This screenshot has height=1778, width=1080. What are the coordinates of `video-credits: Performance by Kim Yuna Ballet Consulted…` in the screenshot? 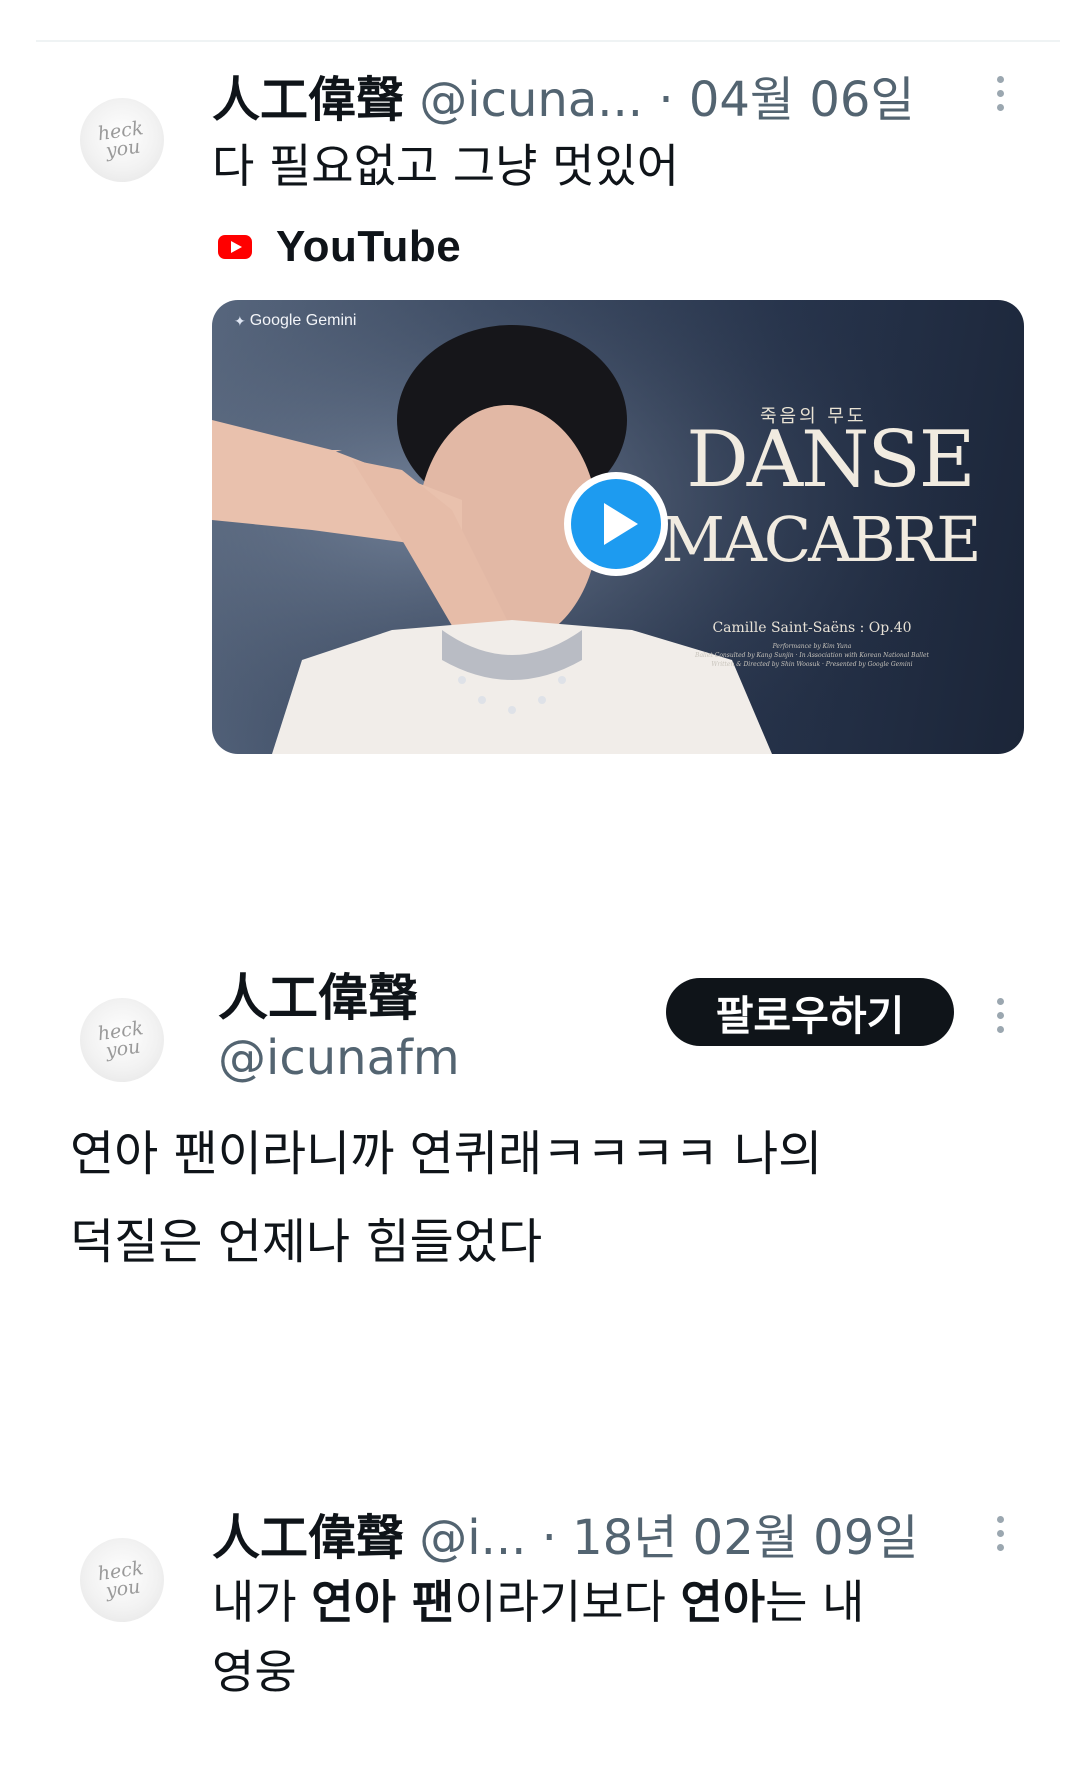 It's located at (812, 655).